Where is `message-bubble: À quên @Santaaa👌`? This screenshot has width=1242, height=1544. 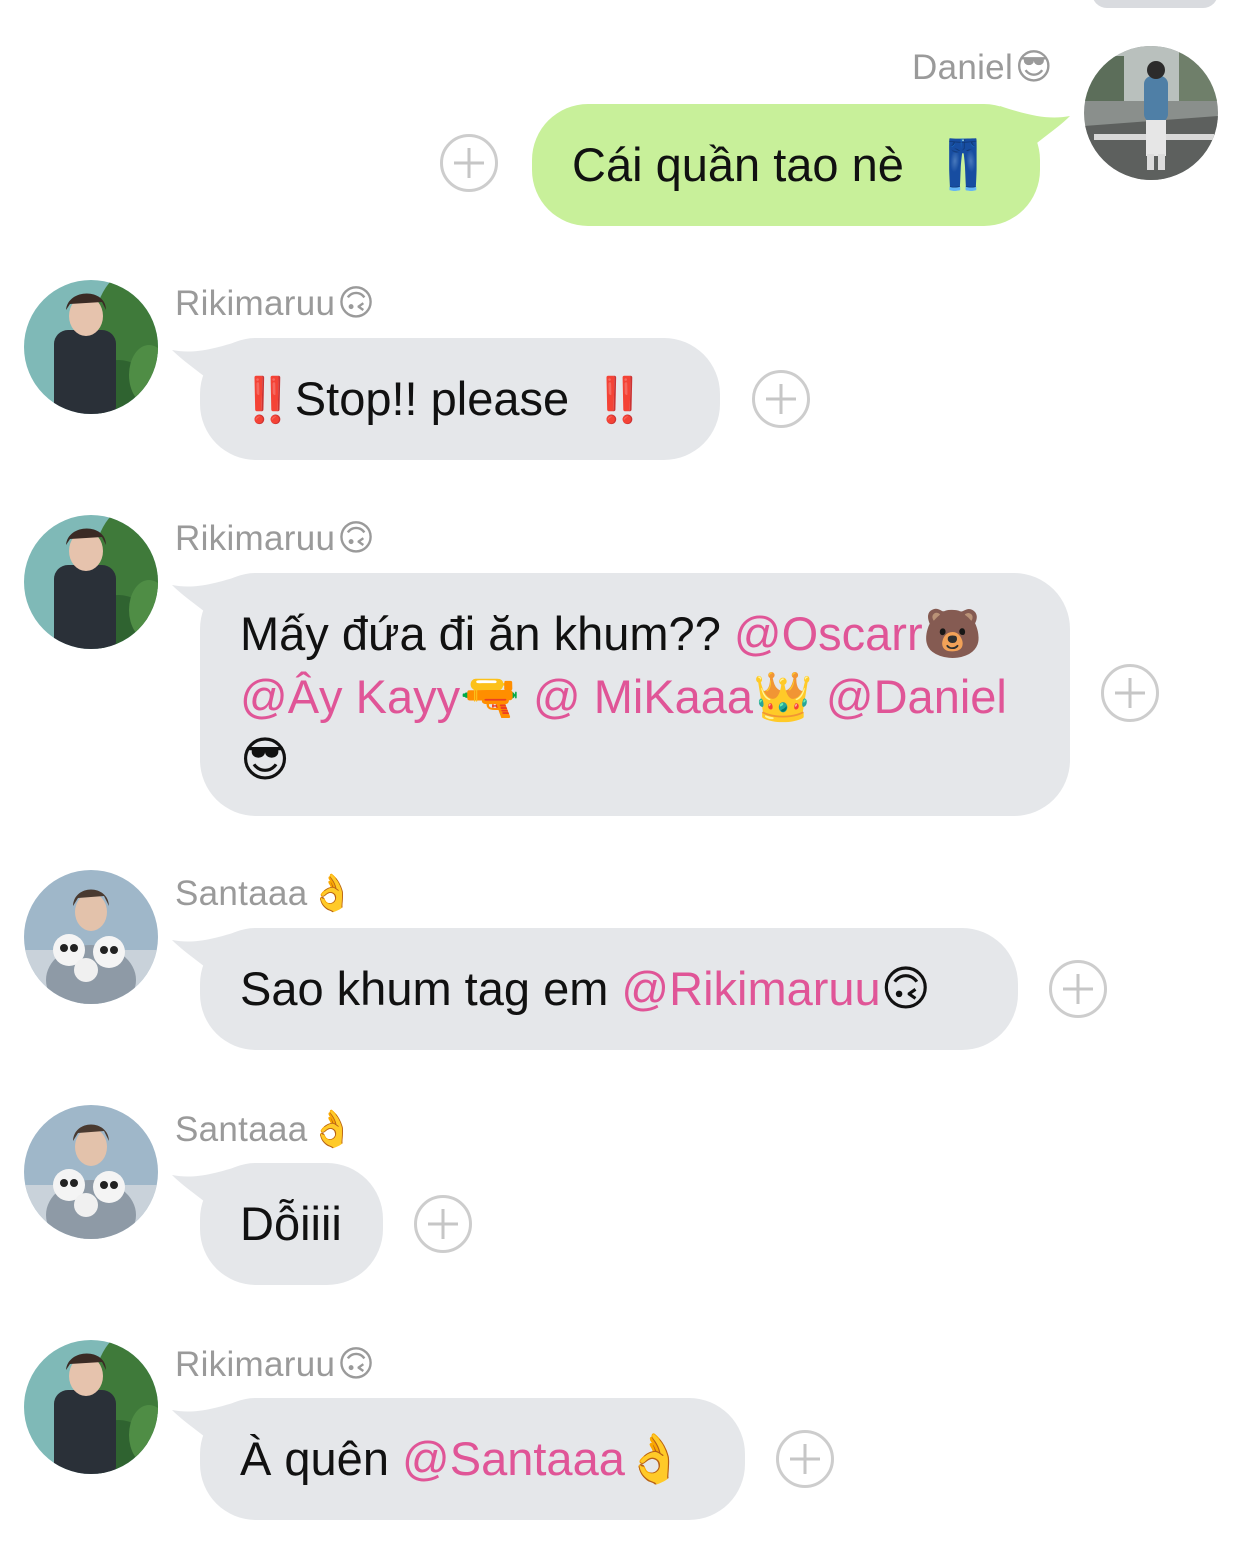 message-bubble: À quên @Santaaa👌 is located at coordinates (472, 1459).